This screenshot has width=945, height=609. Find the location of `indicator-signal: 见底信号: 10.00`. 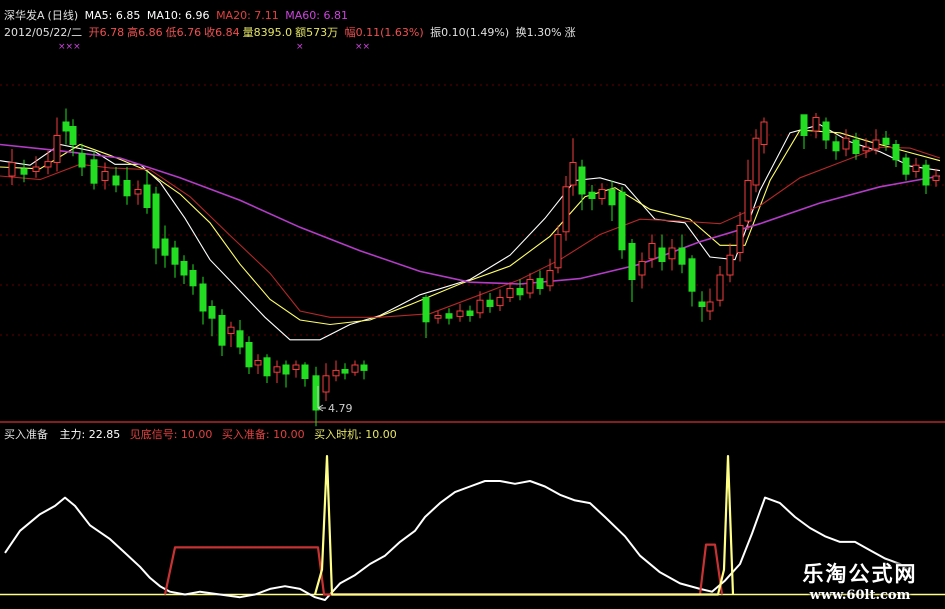

indicator-signal: 见底信号: 10.00 is located at coordinates (171, 434).